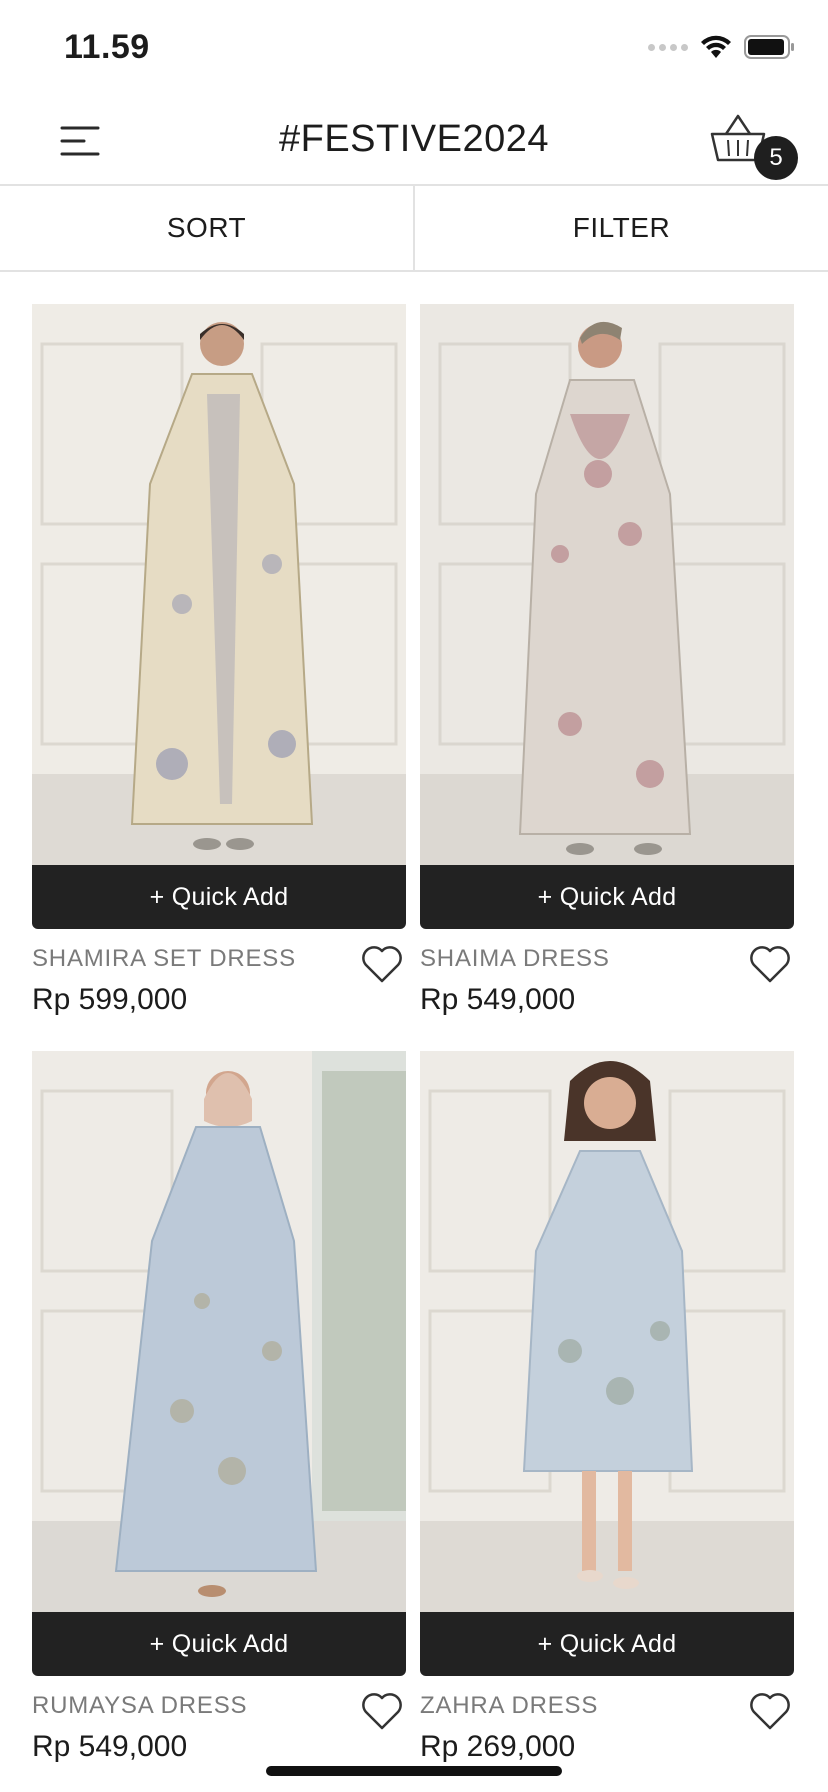 The width and height of the screenshot is (828, 1792). What do you see at coordinates (515, 959) in the screenshot?
I see `product-name: SHAIMA DRESS` at bounding box center [515, 959].